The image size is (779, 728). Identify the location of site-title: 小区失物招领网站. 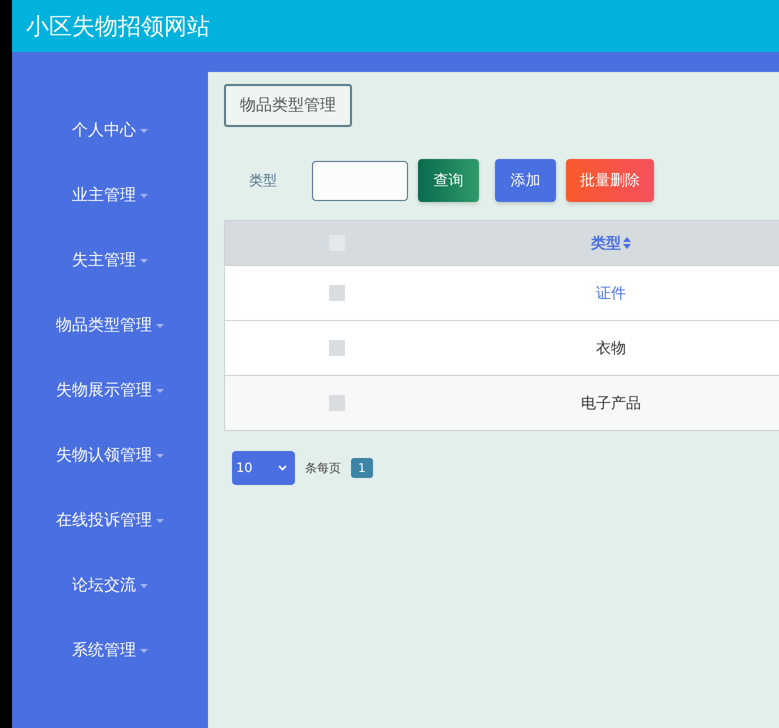
(118, 27).